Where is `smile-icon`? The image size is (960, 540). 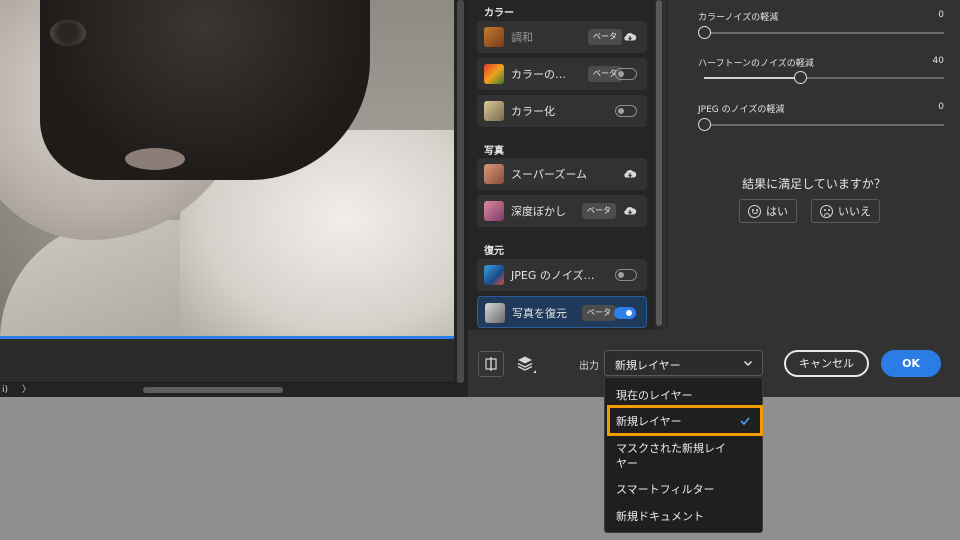 smile-icon is located at coordinates (754, 211).